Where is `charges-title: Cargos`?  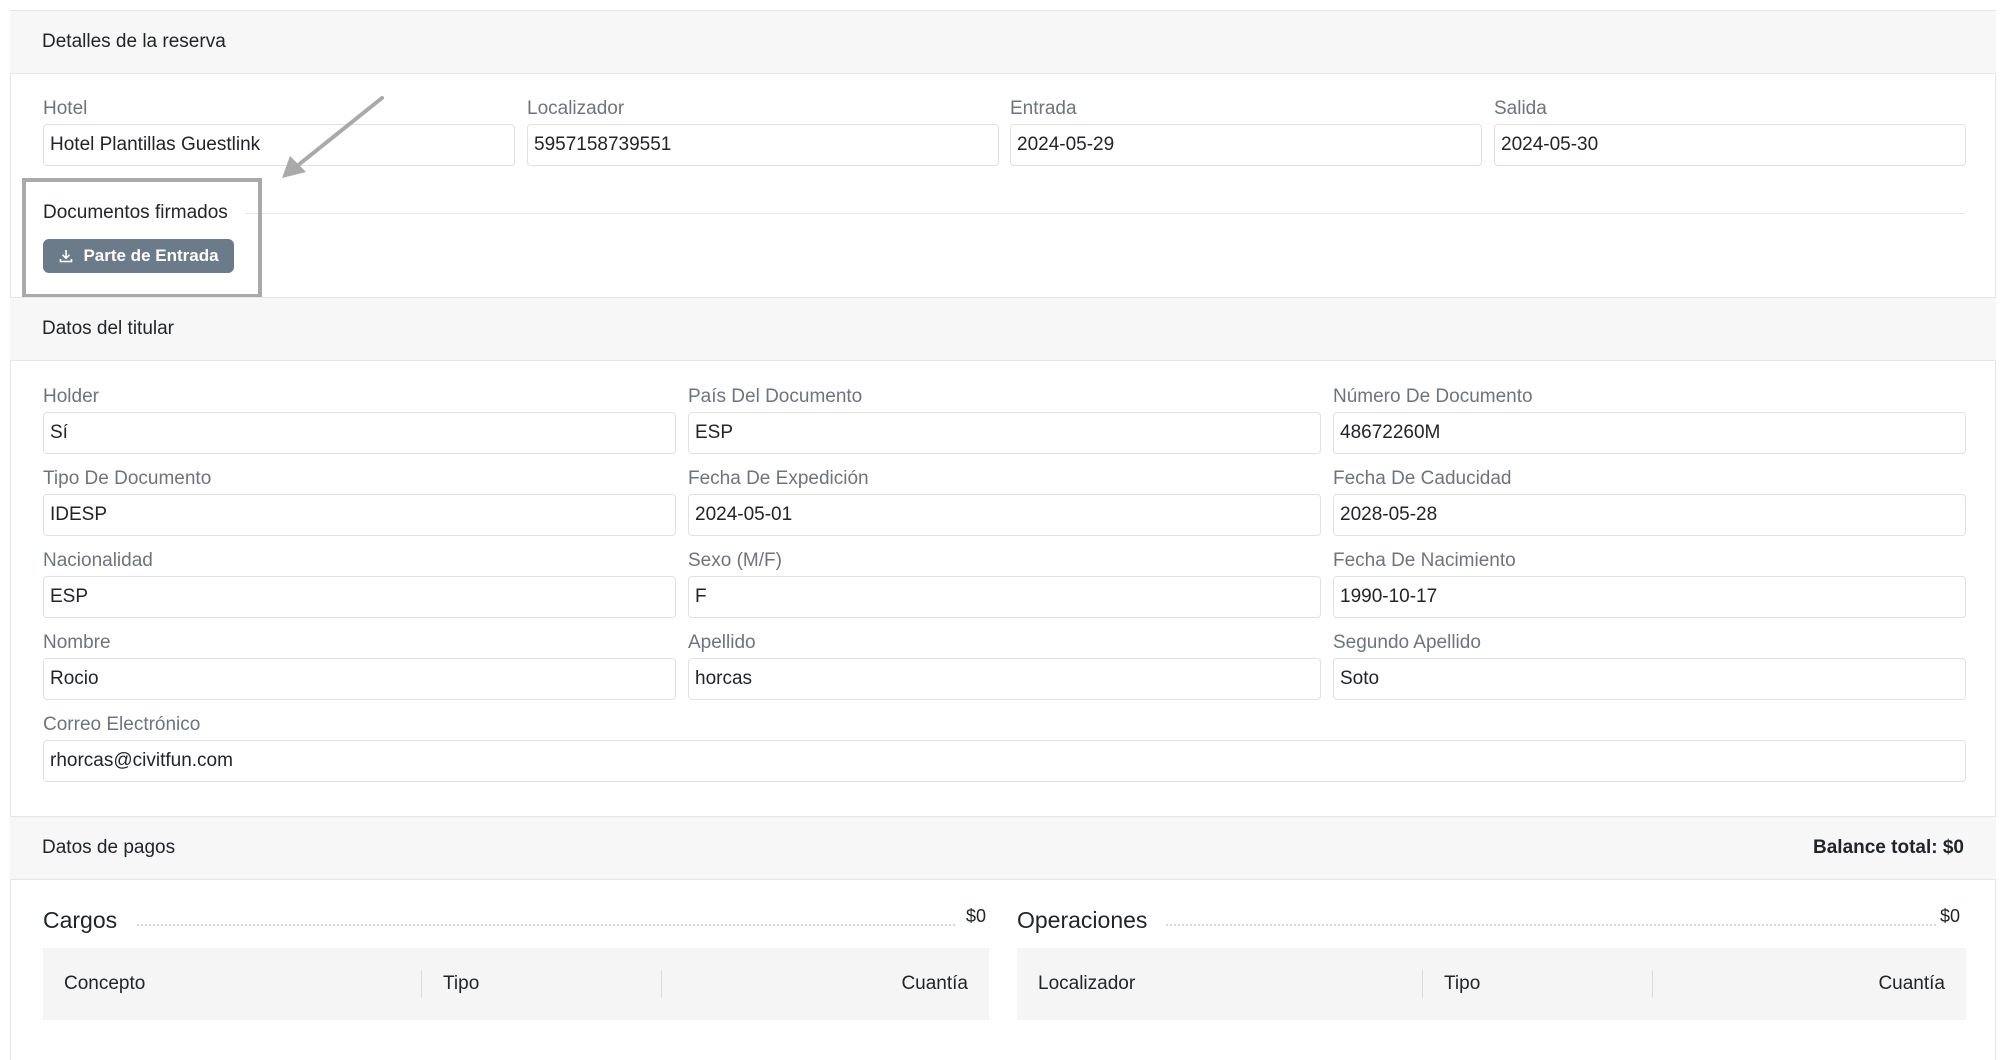 charges-title: Cargos is located at coordinates (80, 920).